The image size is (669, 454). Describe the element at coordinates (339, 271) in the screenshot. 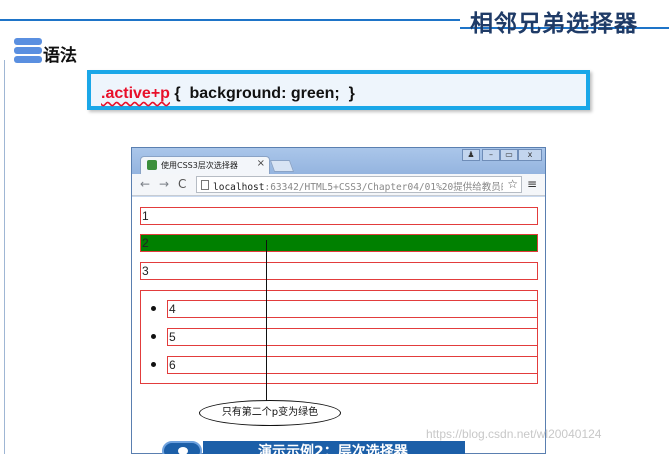

I see `paragraph-3: 3` at that location.